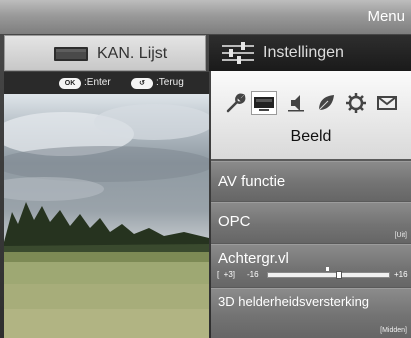  Describe the element at coordinates (387, 103) in the screenshot. I see `envelope-icon` at that location.